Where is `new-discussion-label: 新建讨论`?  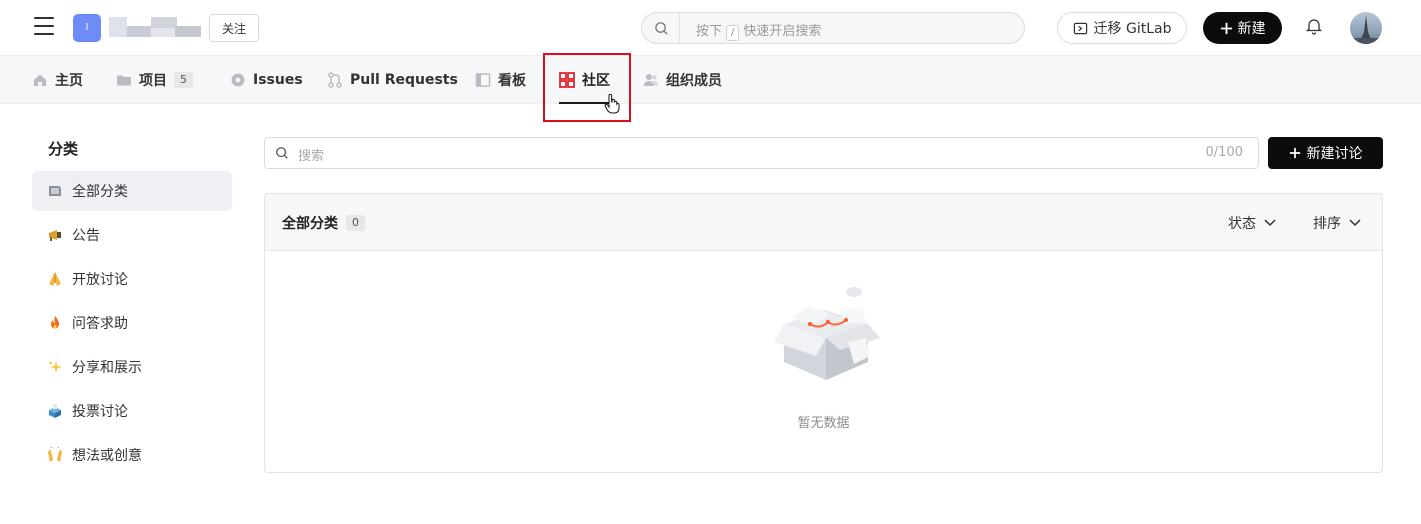 new-discussion-label: 新建讨论 is located at coordinates (1334, 154).